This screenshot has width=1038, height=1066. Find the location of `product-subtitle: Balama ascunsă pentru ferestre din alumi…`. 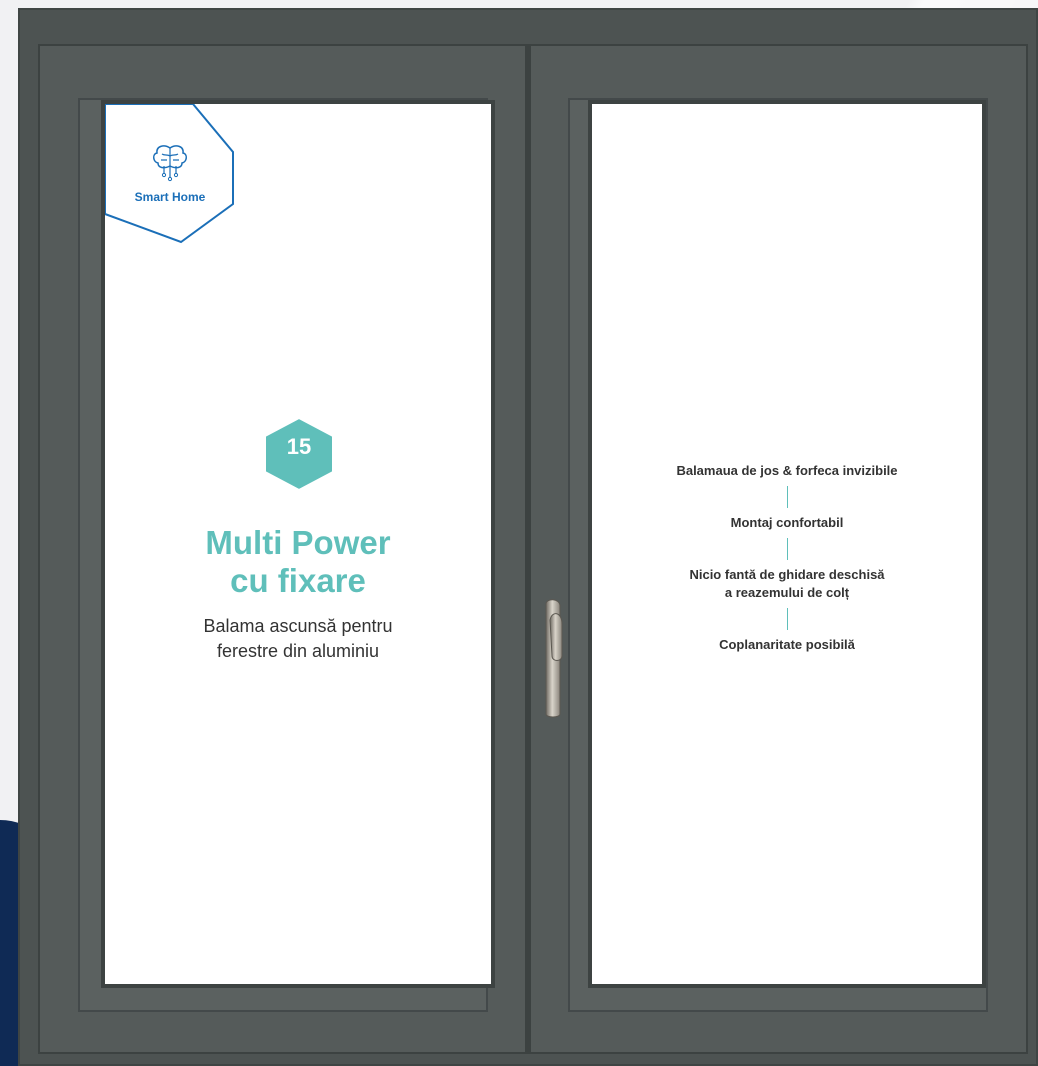

product-subtitle: Balama ascunsă pentru ferestre din alumi… is located at coordinates (298, 639).